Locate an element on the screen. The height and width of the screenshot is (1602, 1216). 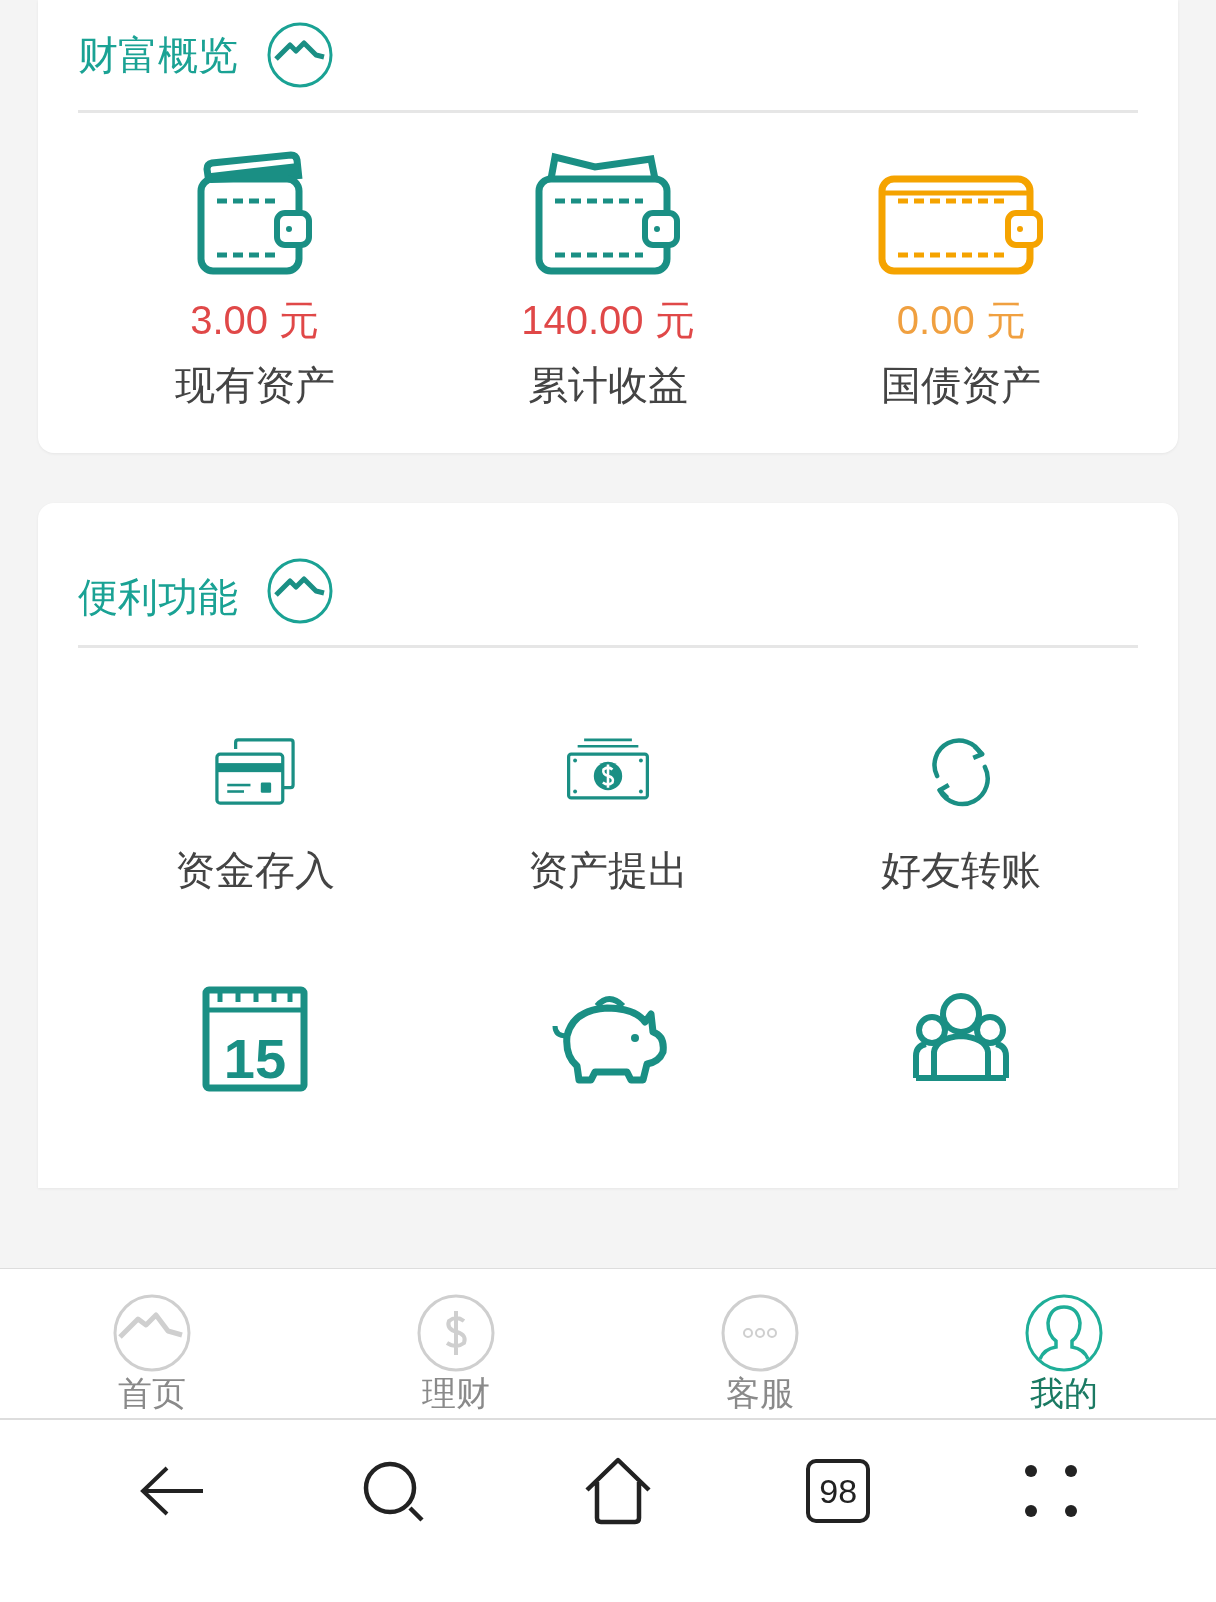
dollar-icon is located at coordinates (456, 1333).